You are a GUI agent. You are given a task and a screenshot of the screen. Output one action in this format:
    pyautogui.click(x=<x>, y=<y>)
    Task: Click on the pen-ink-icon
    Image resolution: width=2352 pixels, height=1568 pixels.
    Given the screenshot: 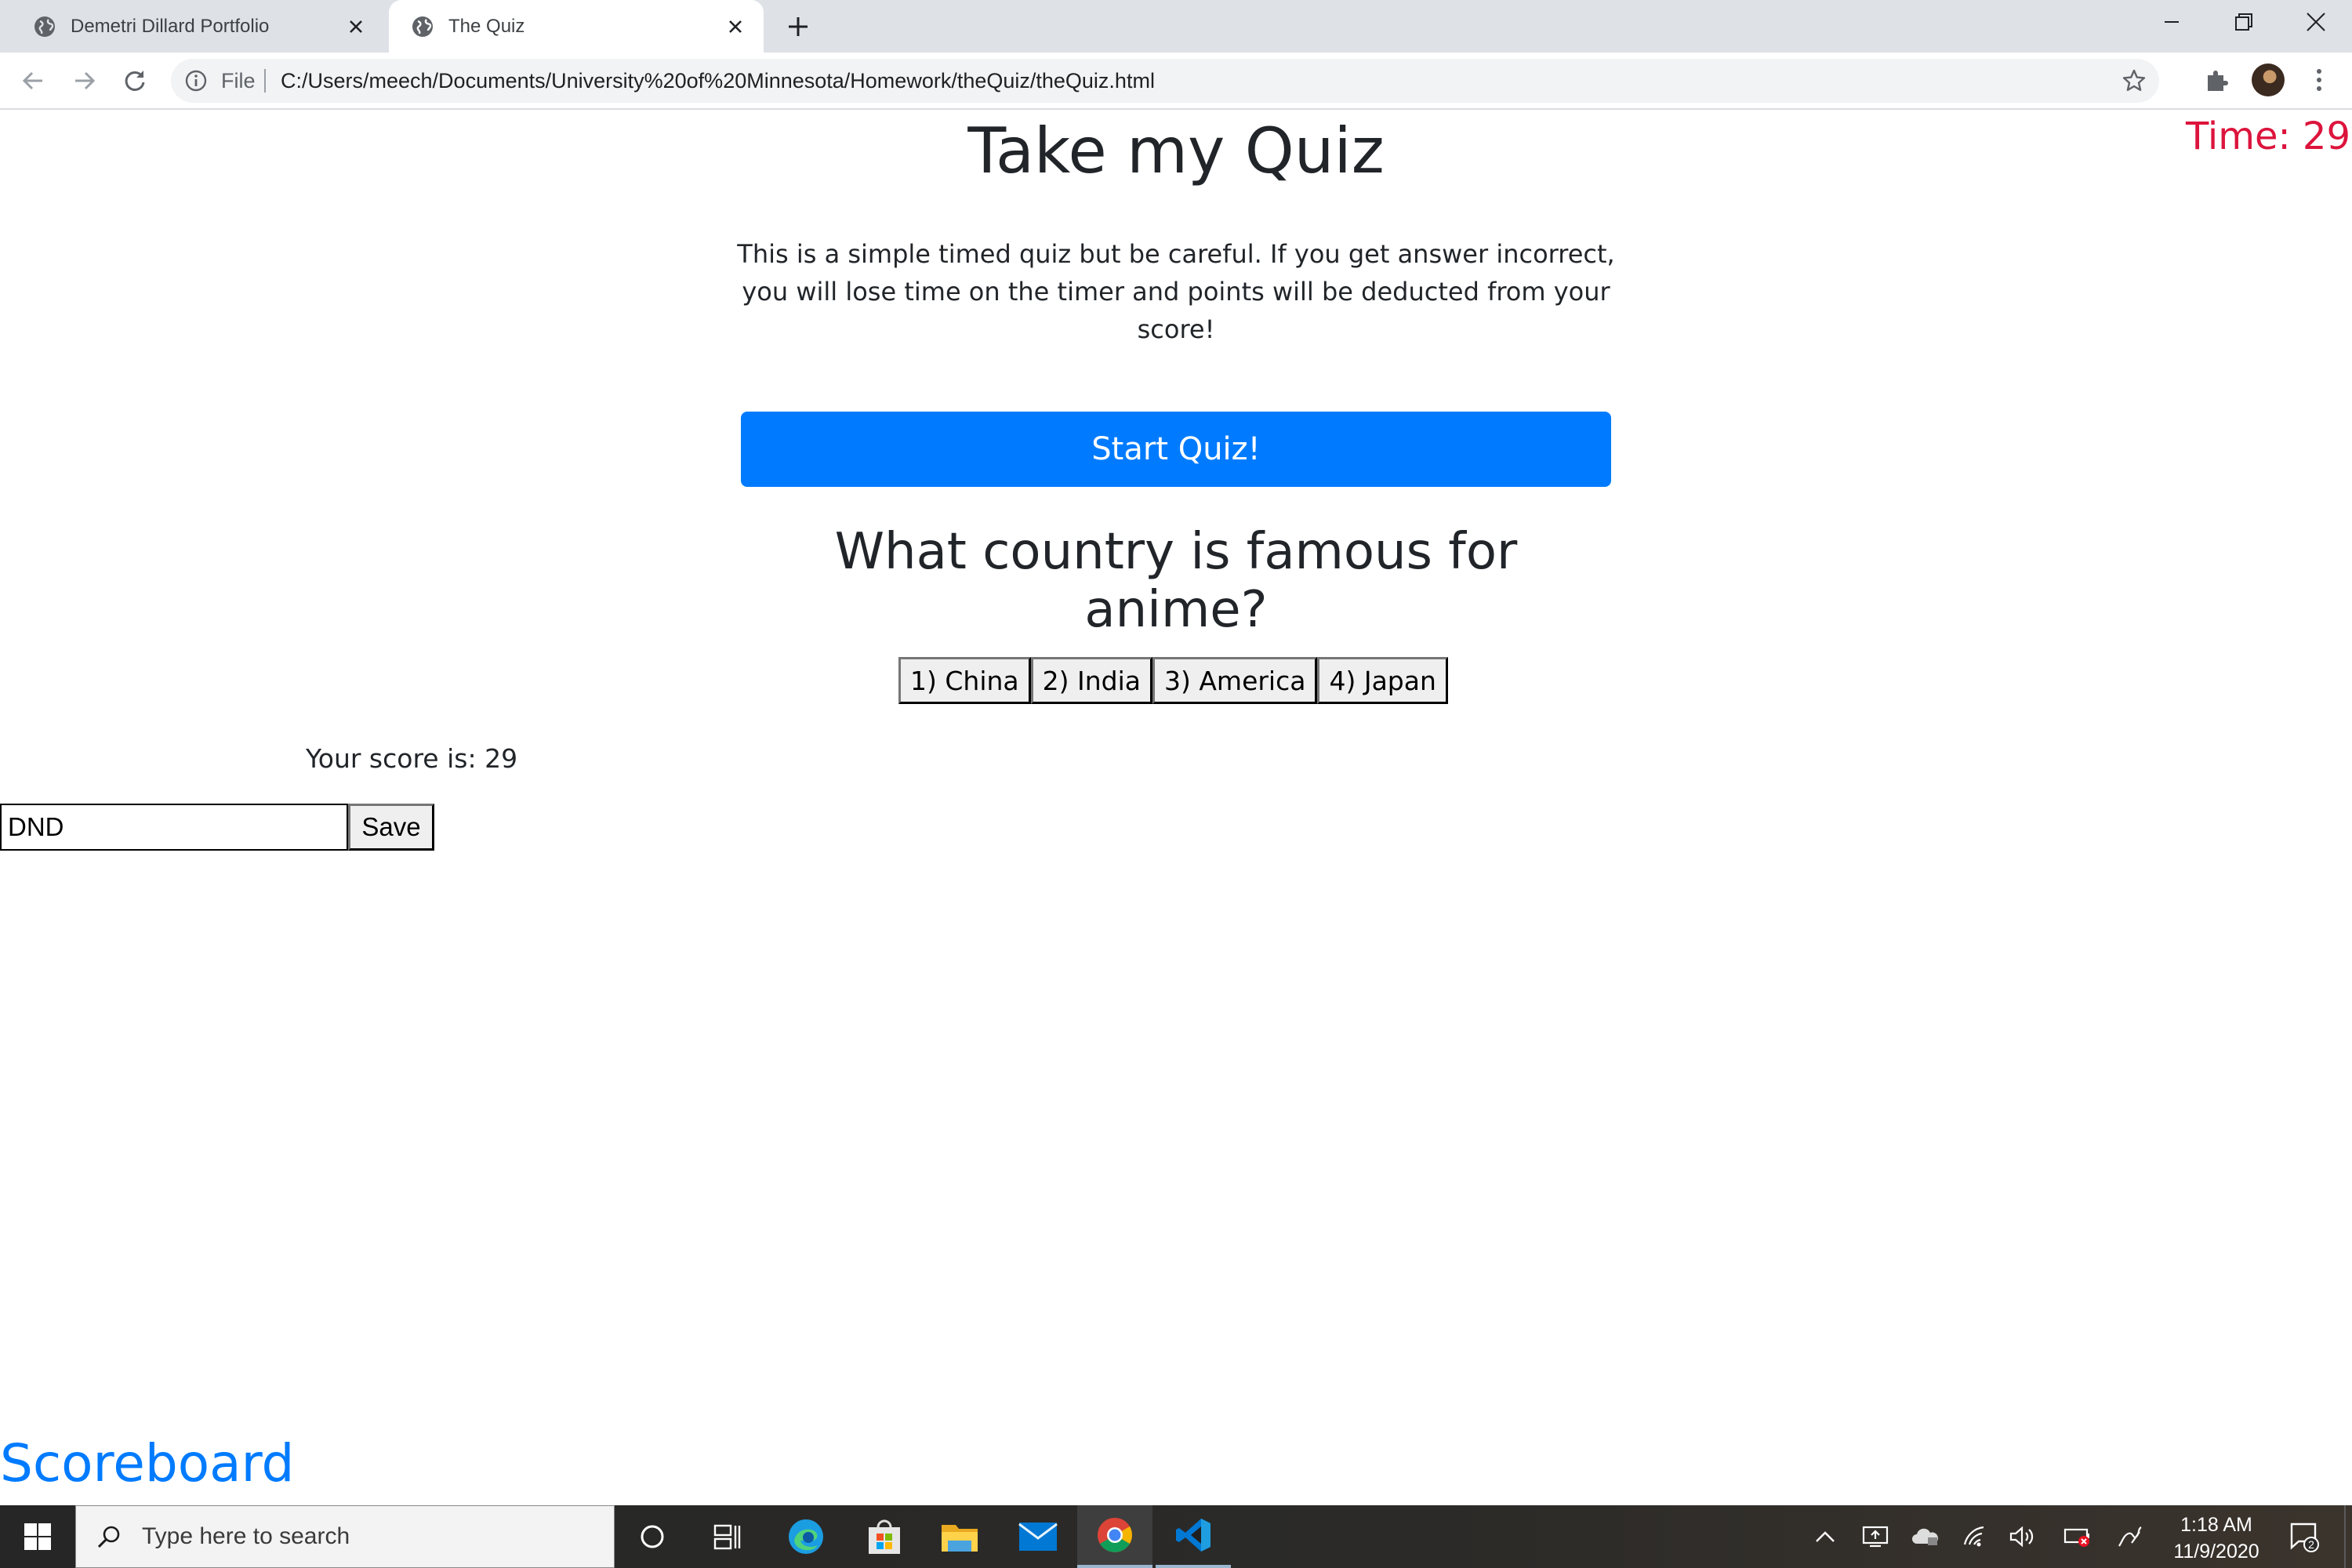 What is the action you would take?
    pyautogui.click(x=2129, y=1536)
    